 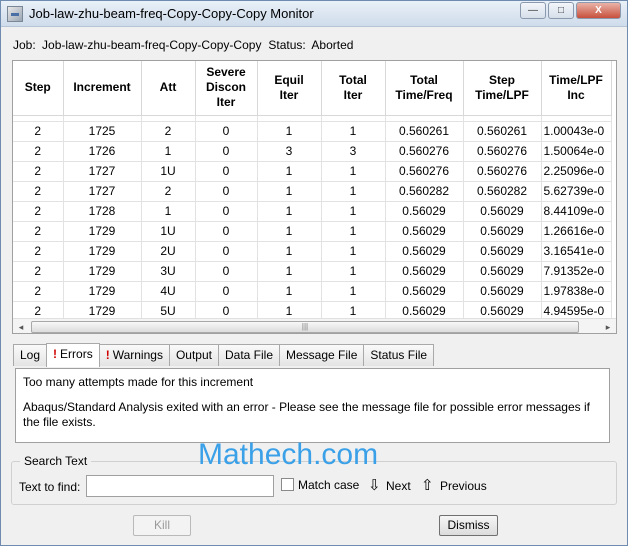 I want to click on table-row: 2 1729 3U 0 1 1 0.56029 0.56029 7.91352e-0, so click(x=312, y=271).